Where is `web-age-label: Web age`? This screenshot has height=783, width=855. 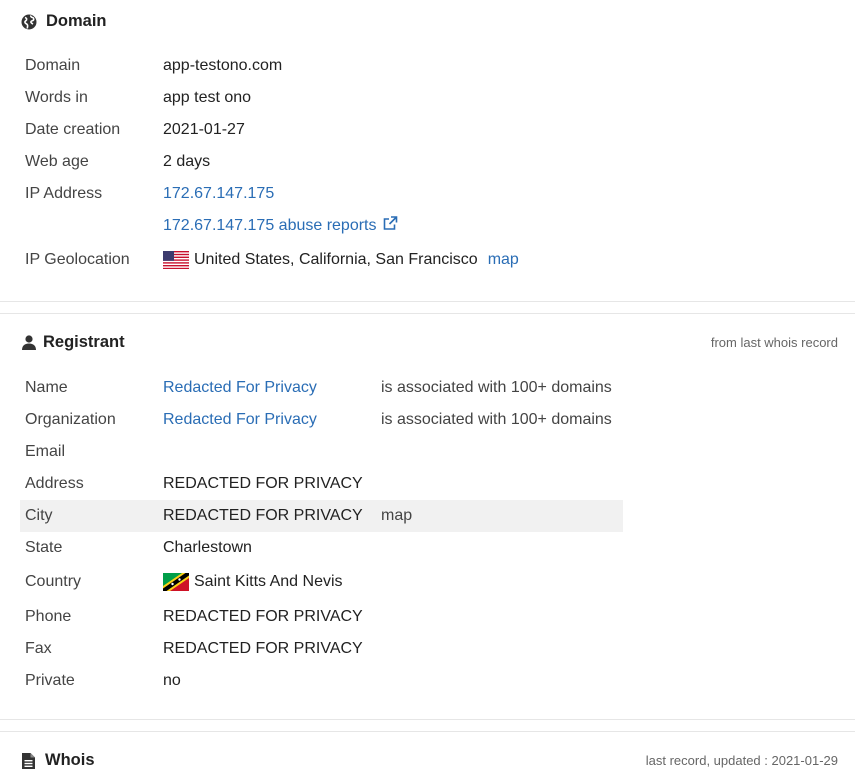 web-age-label: Web age is located at coordinates (57, 161).